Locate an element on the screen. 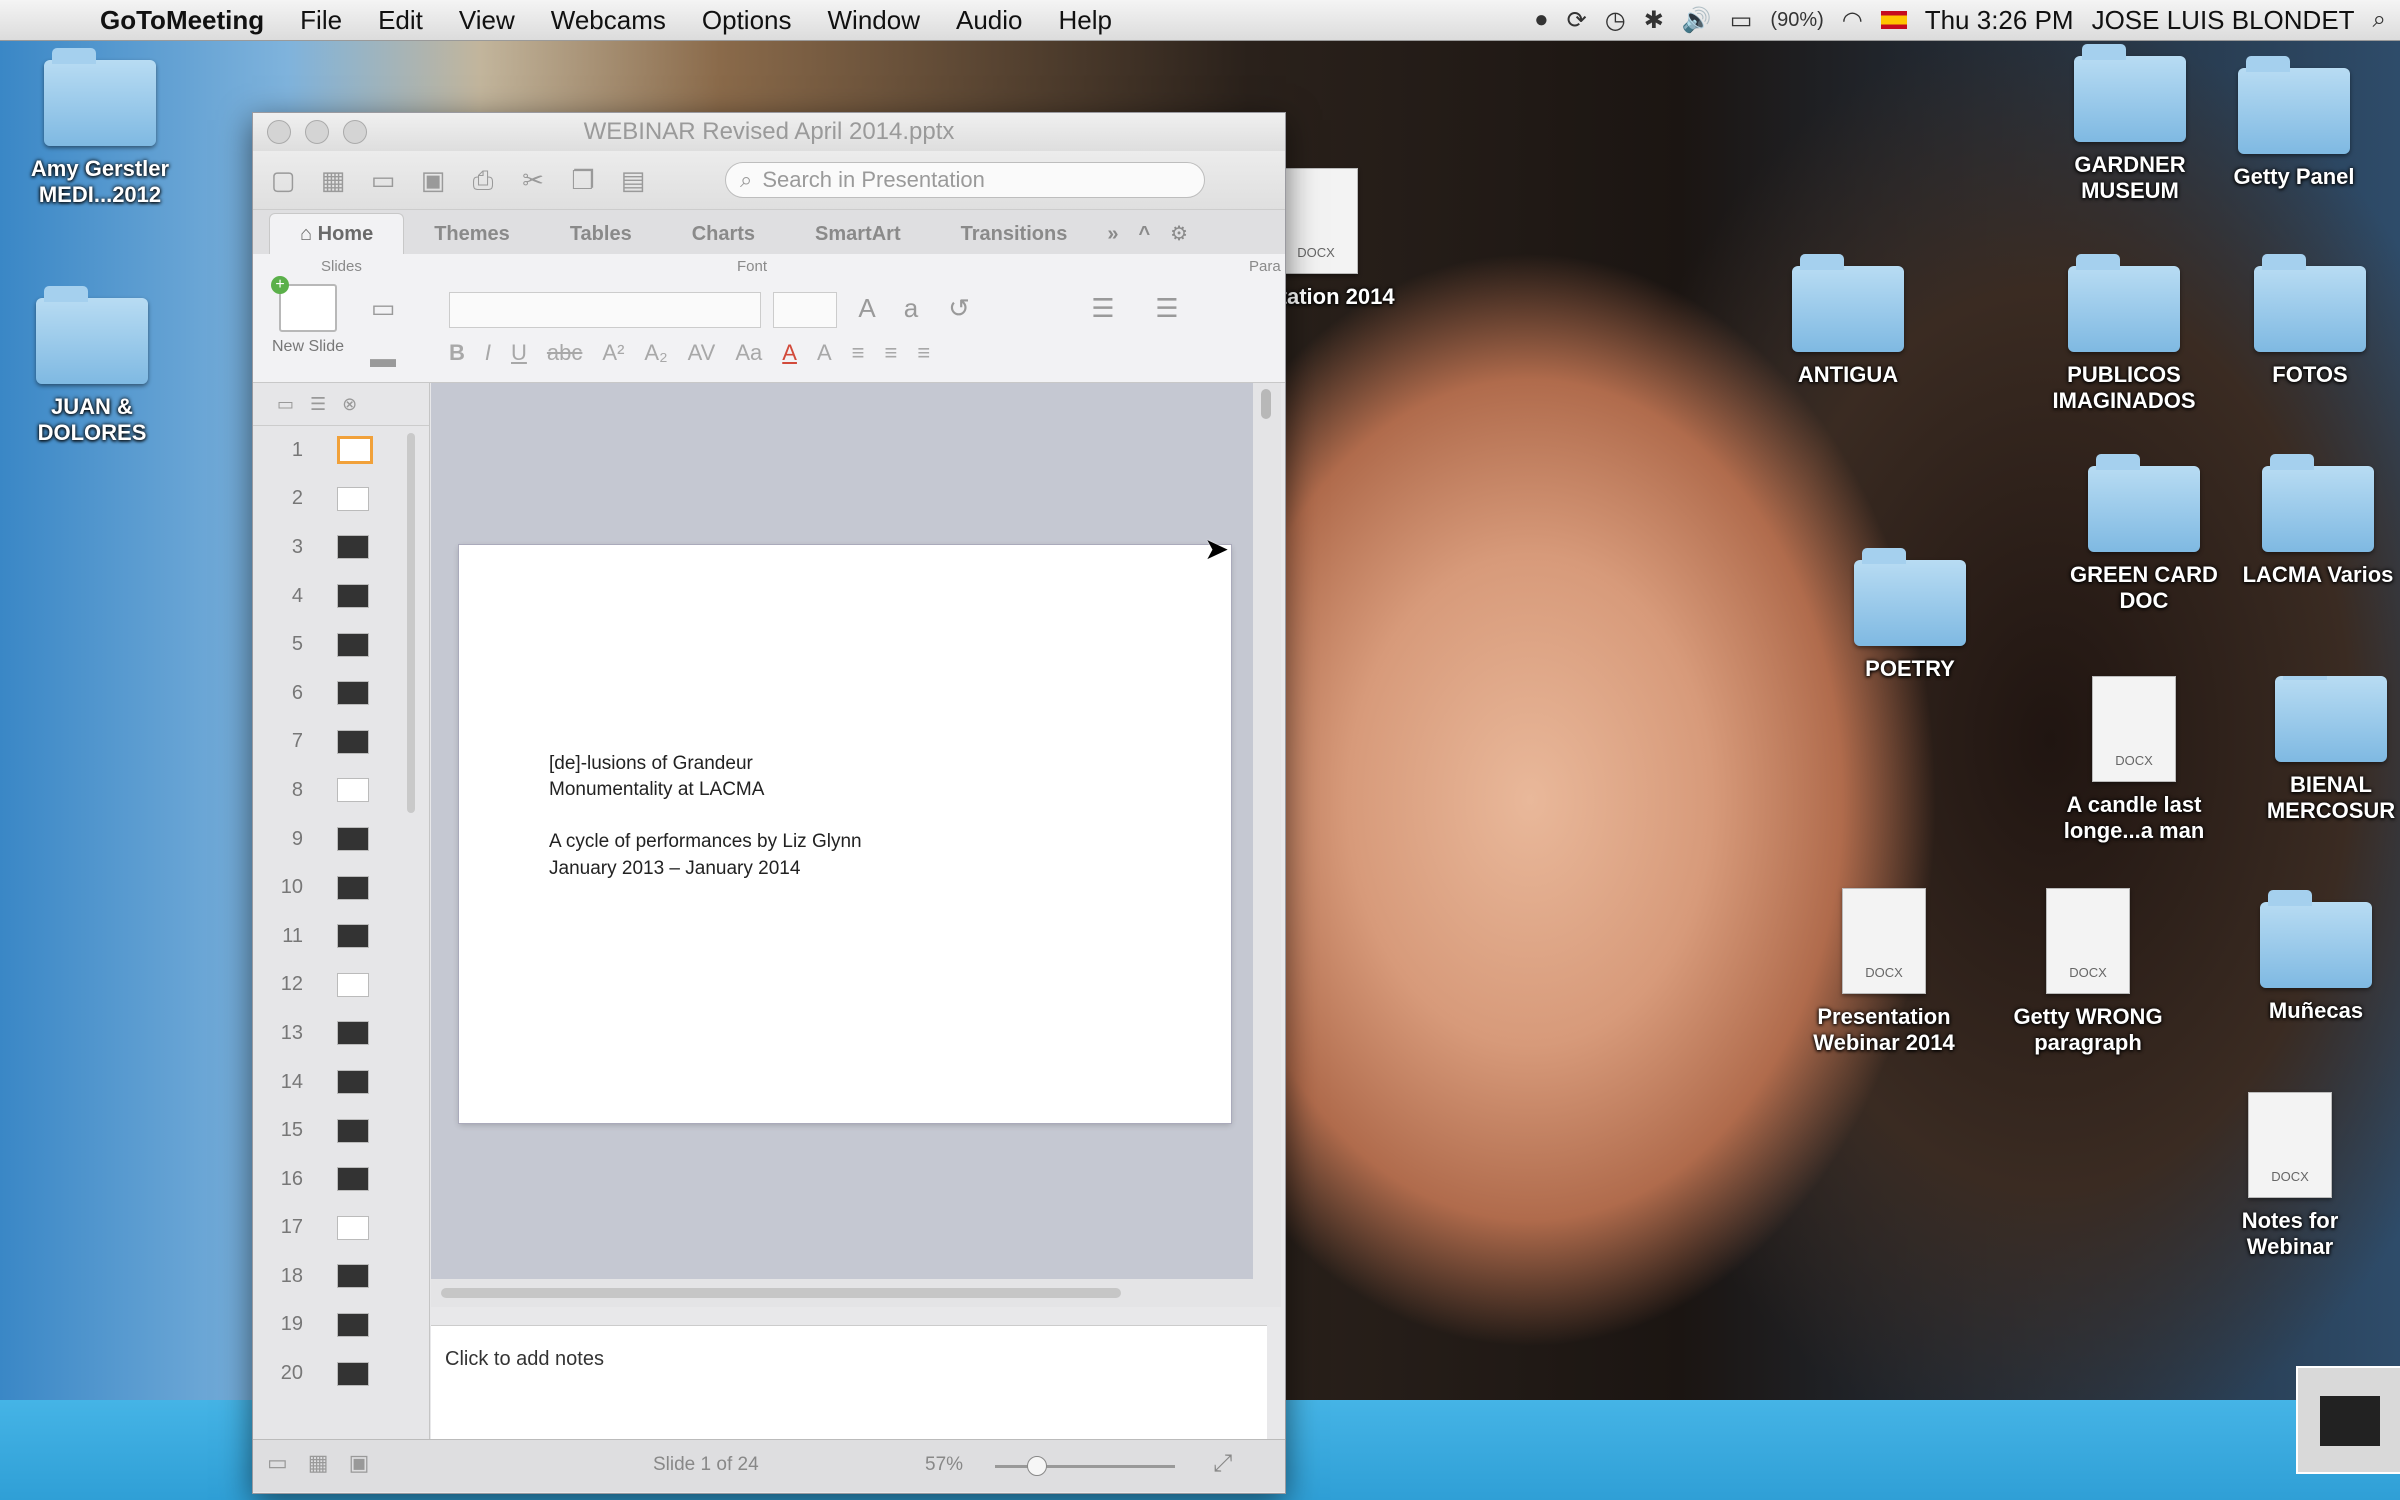 This screenshot has width=2400, height=1500. desktop-folder-munecas: Muñecas is located at coordinates (2313, 957).